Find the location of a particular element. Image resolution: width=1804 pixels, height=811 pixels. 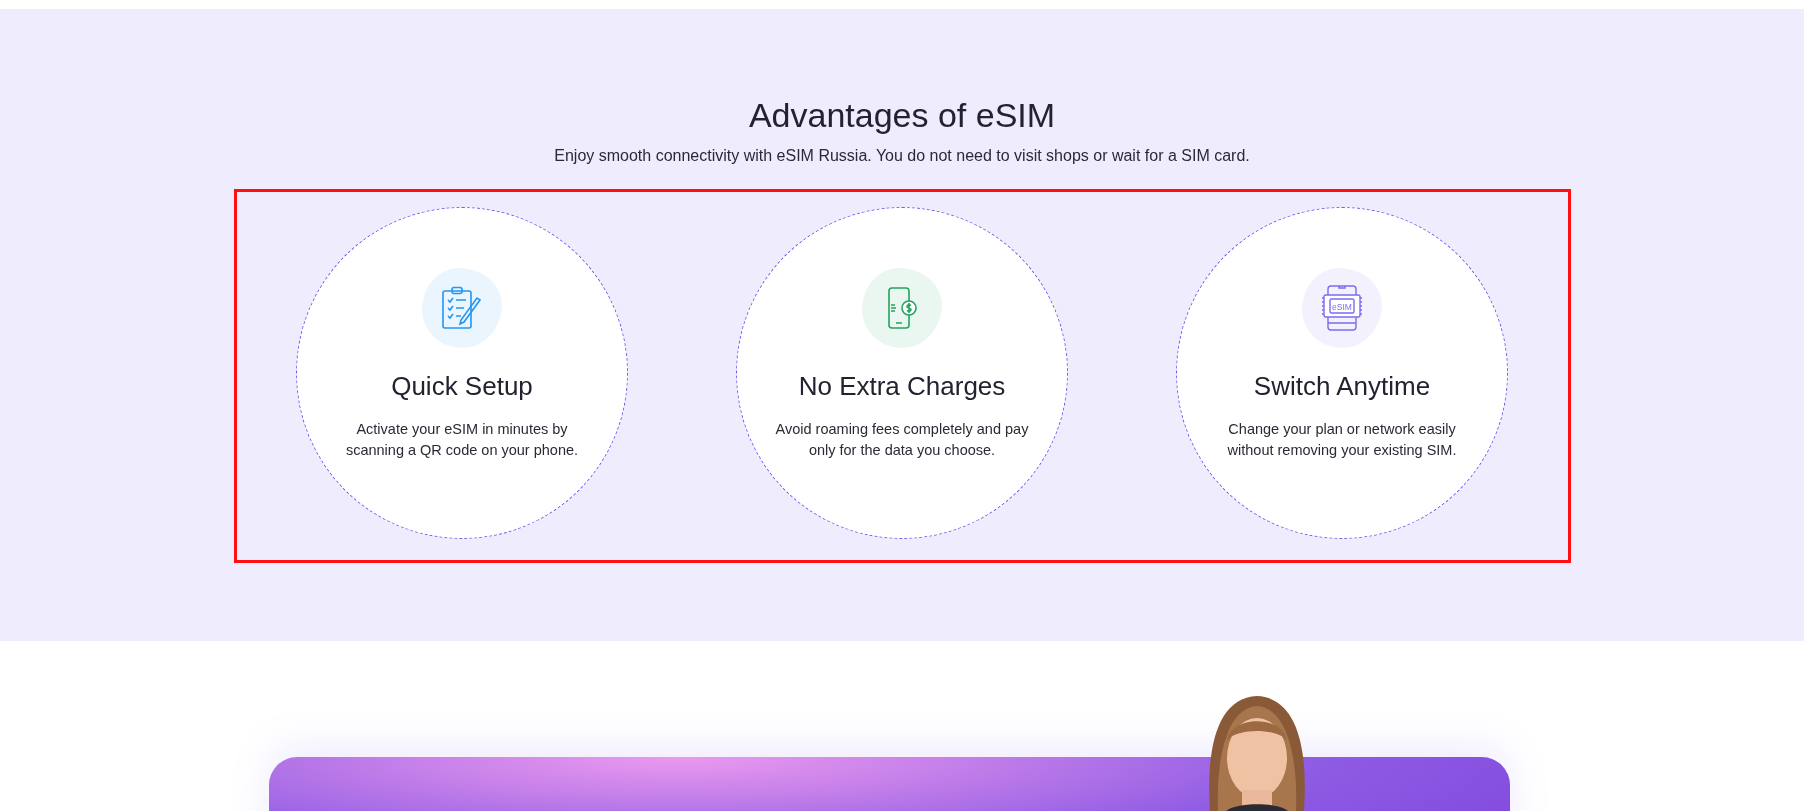

feature-description: Change your plan or network easily without removing your existing SIM. is located at coordinates (1342, 440).